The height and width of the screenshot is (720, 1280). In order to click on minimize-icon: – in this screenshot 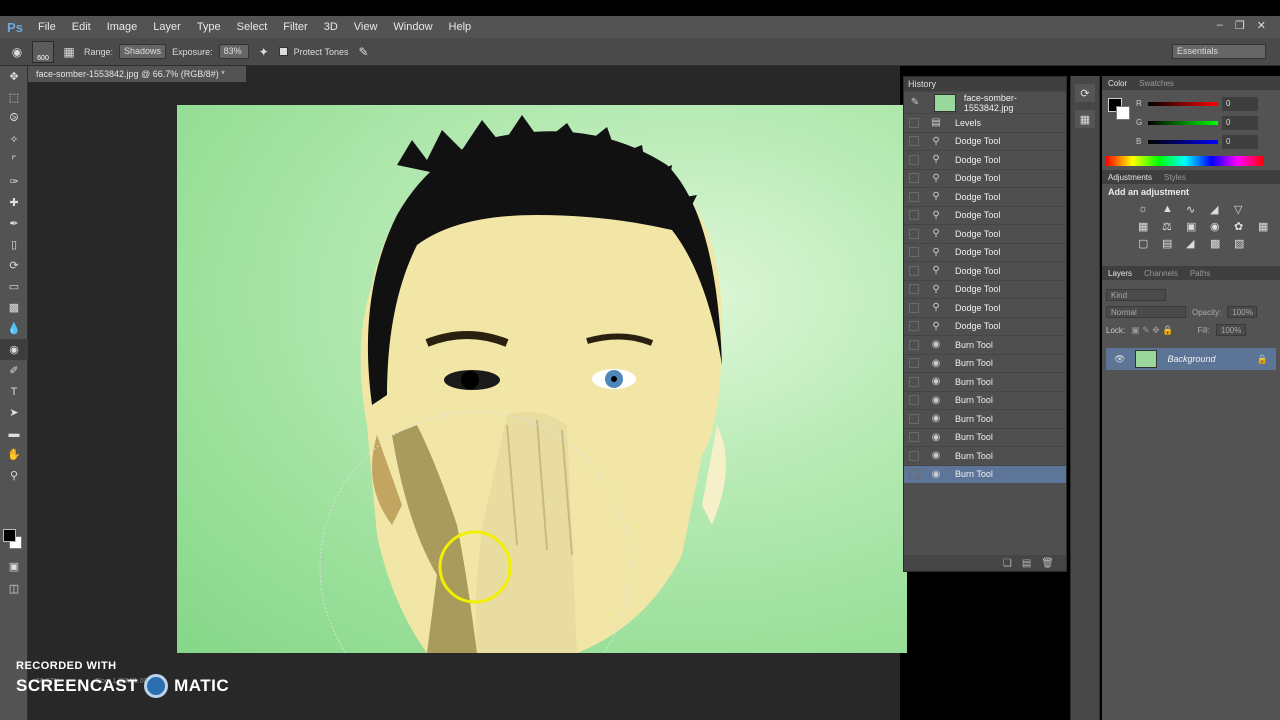, I will do `click(1220, 25)`.